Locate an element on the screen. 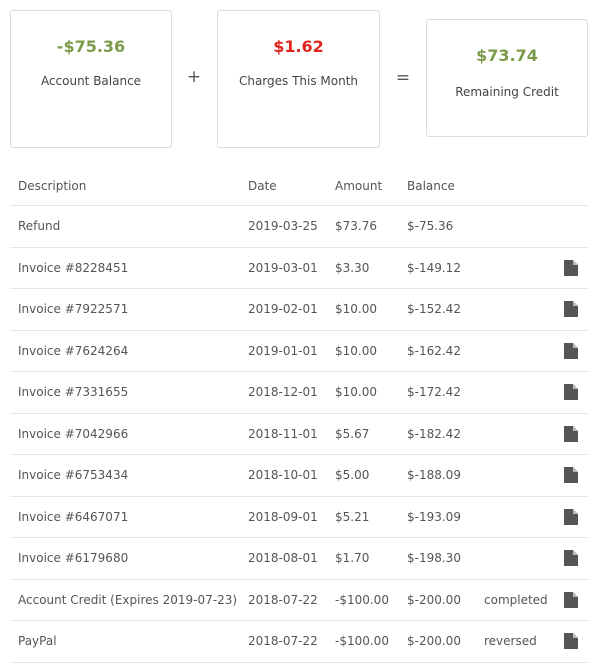  row-date: 2018-10-01 is located at coordinates (283, 475).